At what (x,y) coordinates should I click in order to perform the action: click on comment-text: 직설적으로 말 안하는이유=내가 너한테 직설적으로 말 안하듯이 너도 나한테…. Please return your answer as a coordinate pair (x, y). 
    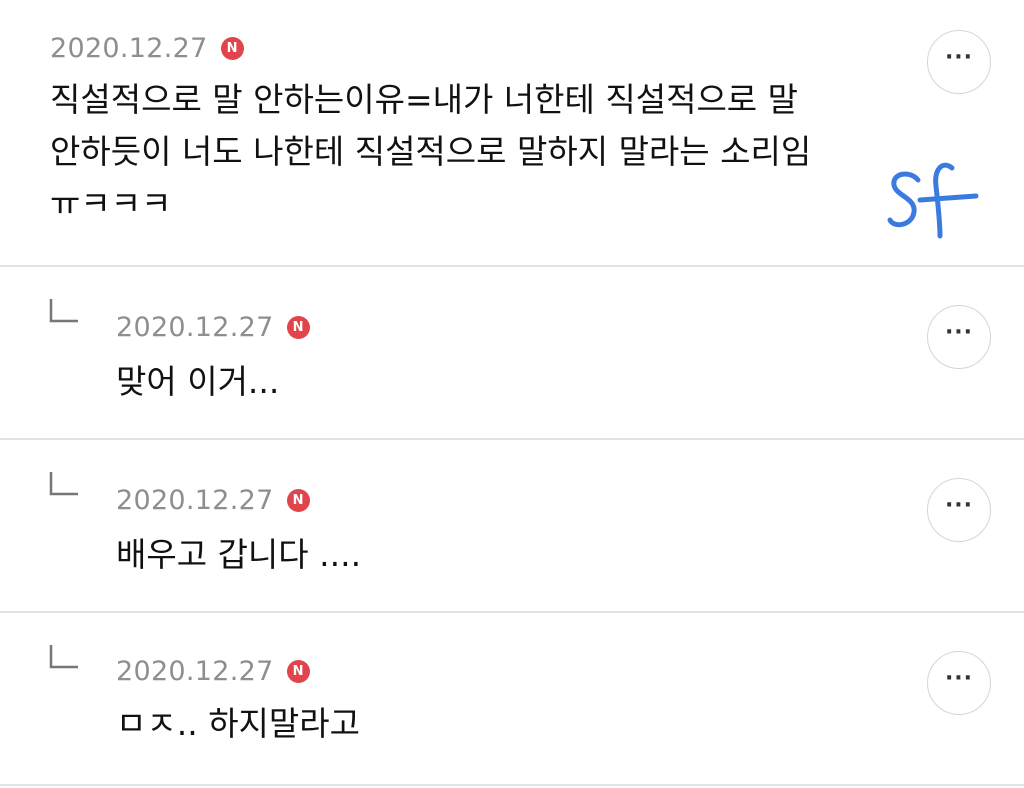
    Looking at the image, I should click on (431, 151).